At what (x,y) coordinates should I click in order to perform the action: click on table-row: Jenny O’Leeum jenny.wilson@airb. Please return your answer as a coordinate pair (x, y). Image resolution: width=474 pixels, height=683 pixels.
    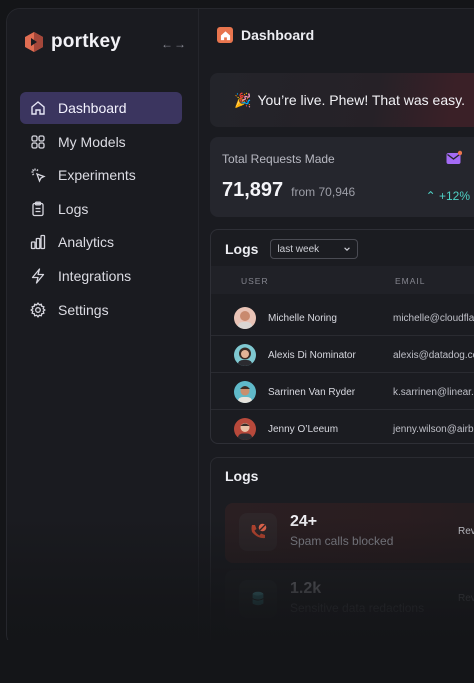
    Looking at the image, I should click on (342, 429).